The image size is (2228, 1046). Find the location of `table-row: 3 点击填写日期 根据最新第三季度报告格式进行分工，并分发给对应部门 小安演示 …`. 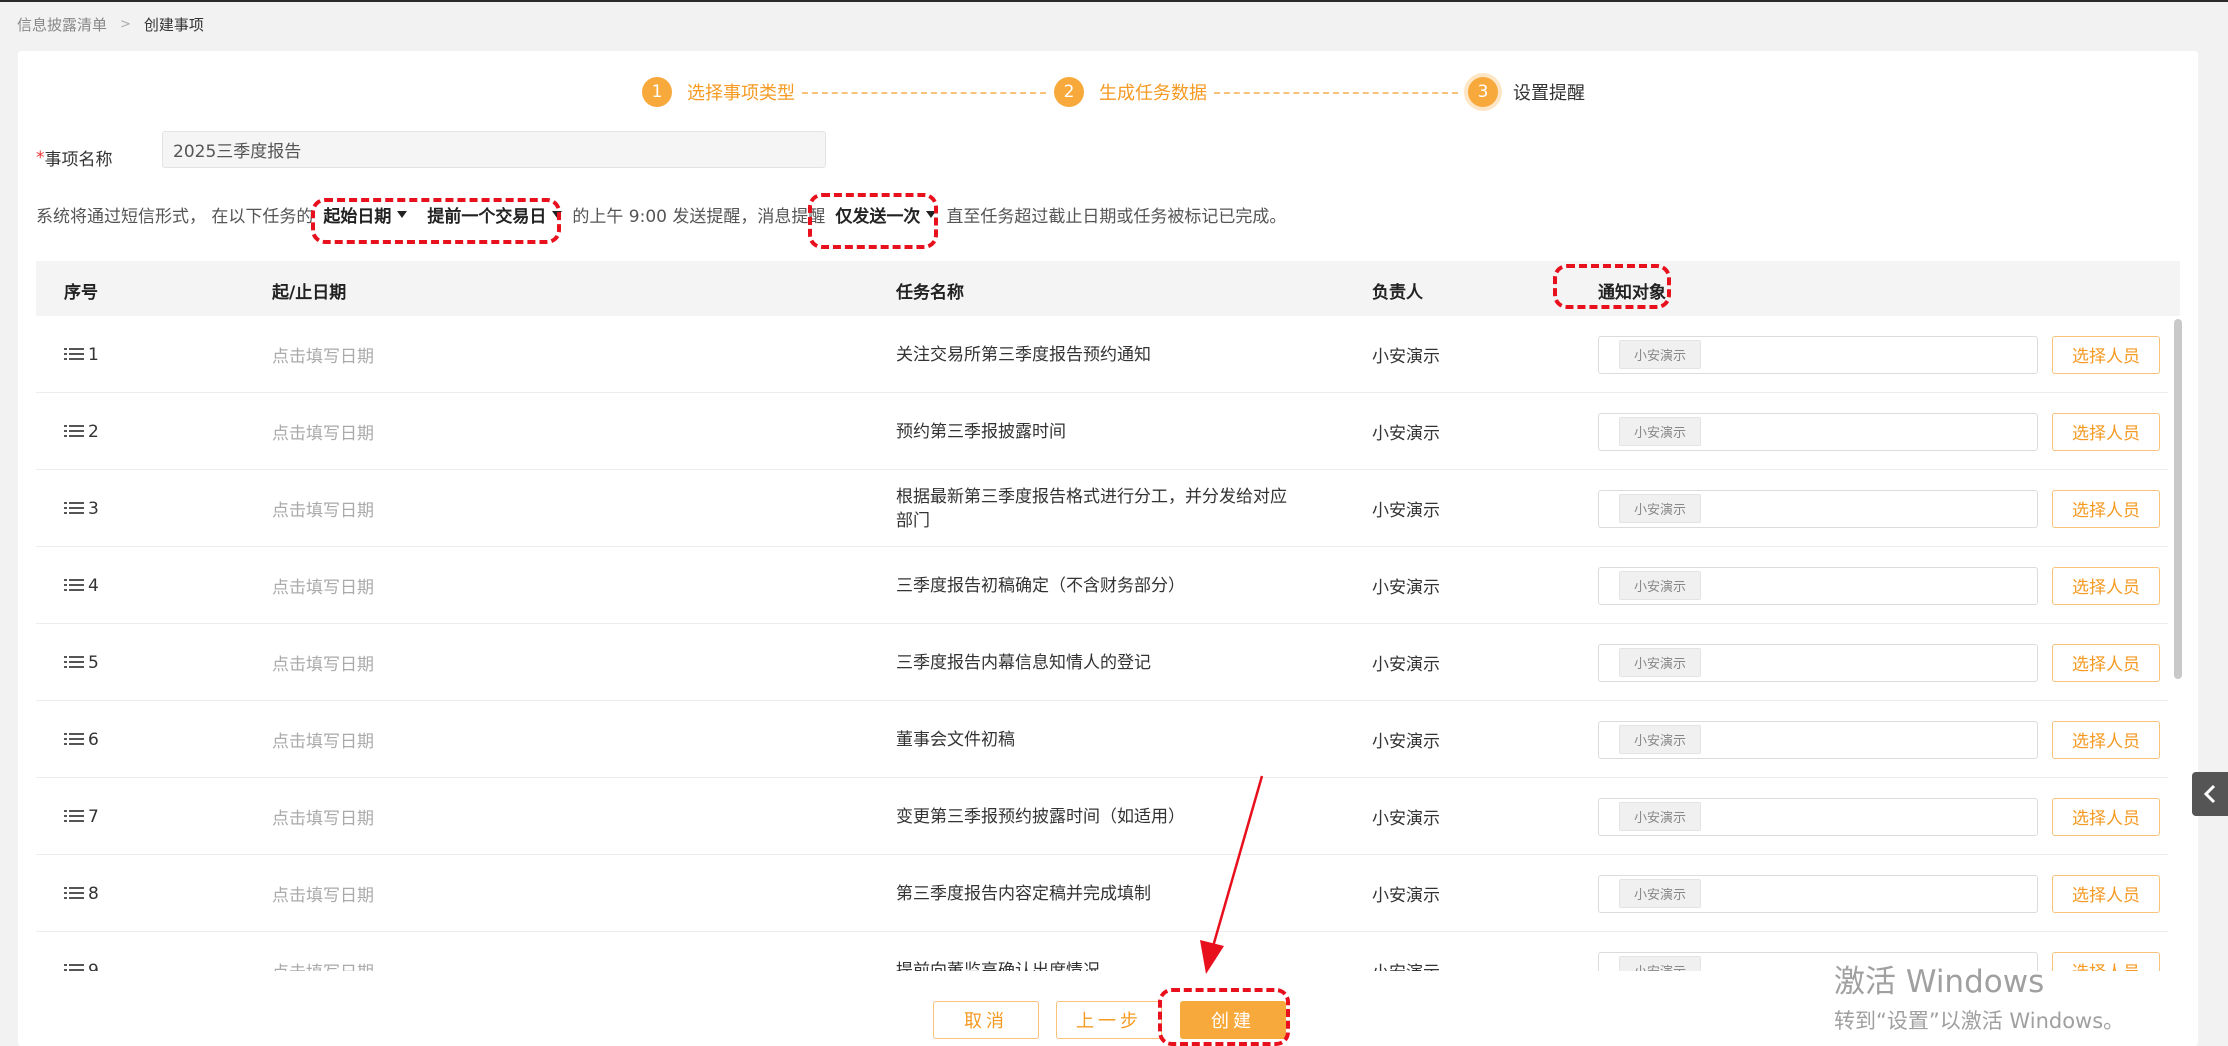

table-row: 3 点击填写日期 根据最新第三季度报告格式进行分工，并分发给对应部门 小安演示 … is located at coordinates (1102, 508).